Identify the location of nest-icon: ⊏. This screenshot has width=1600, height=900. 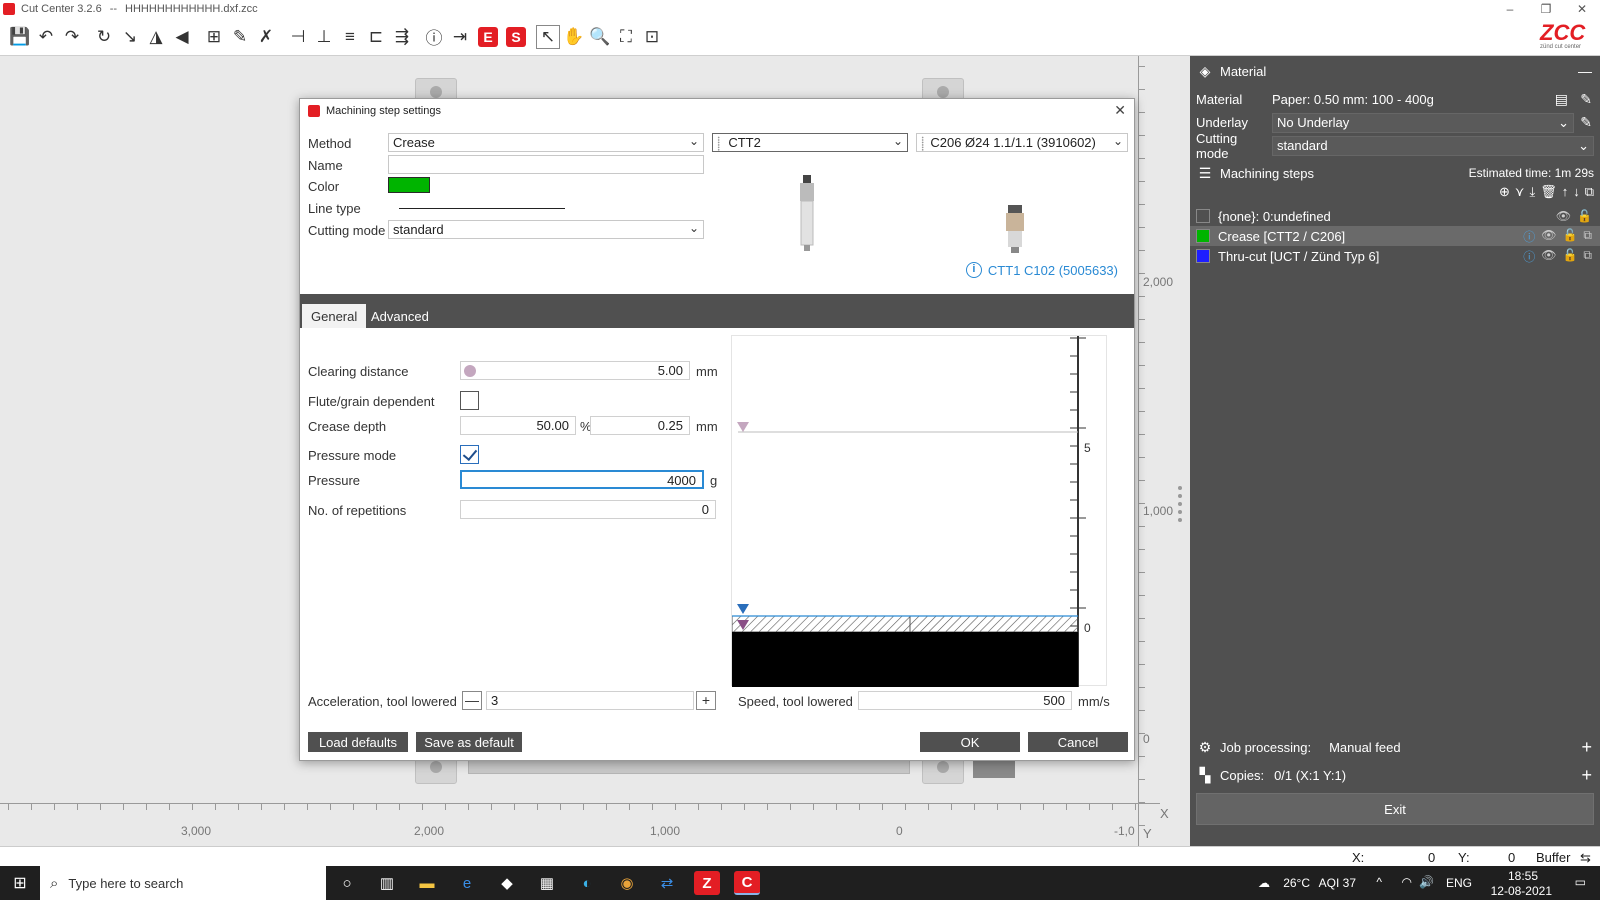
(376, 37).